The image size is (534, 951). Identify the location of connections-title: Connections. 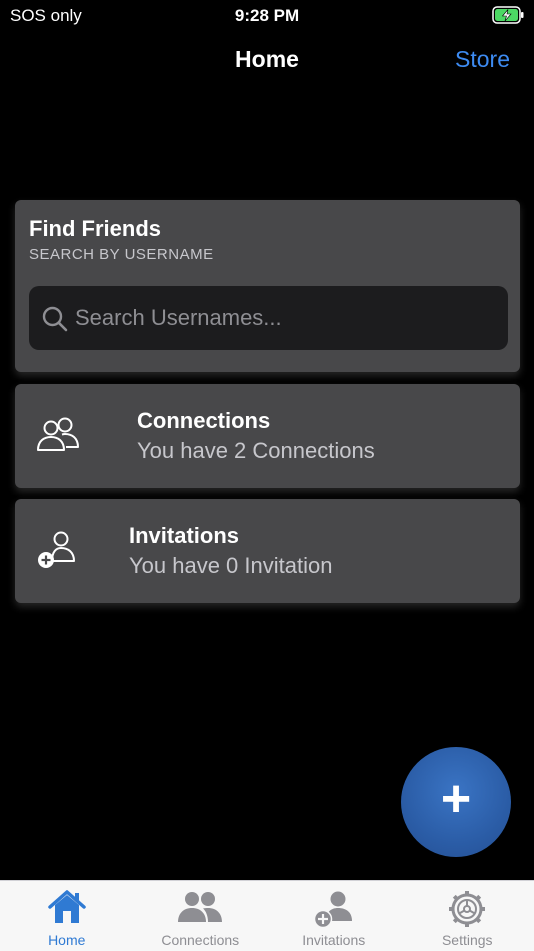
(203, 421).